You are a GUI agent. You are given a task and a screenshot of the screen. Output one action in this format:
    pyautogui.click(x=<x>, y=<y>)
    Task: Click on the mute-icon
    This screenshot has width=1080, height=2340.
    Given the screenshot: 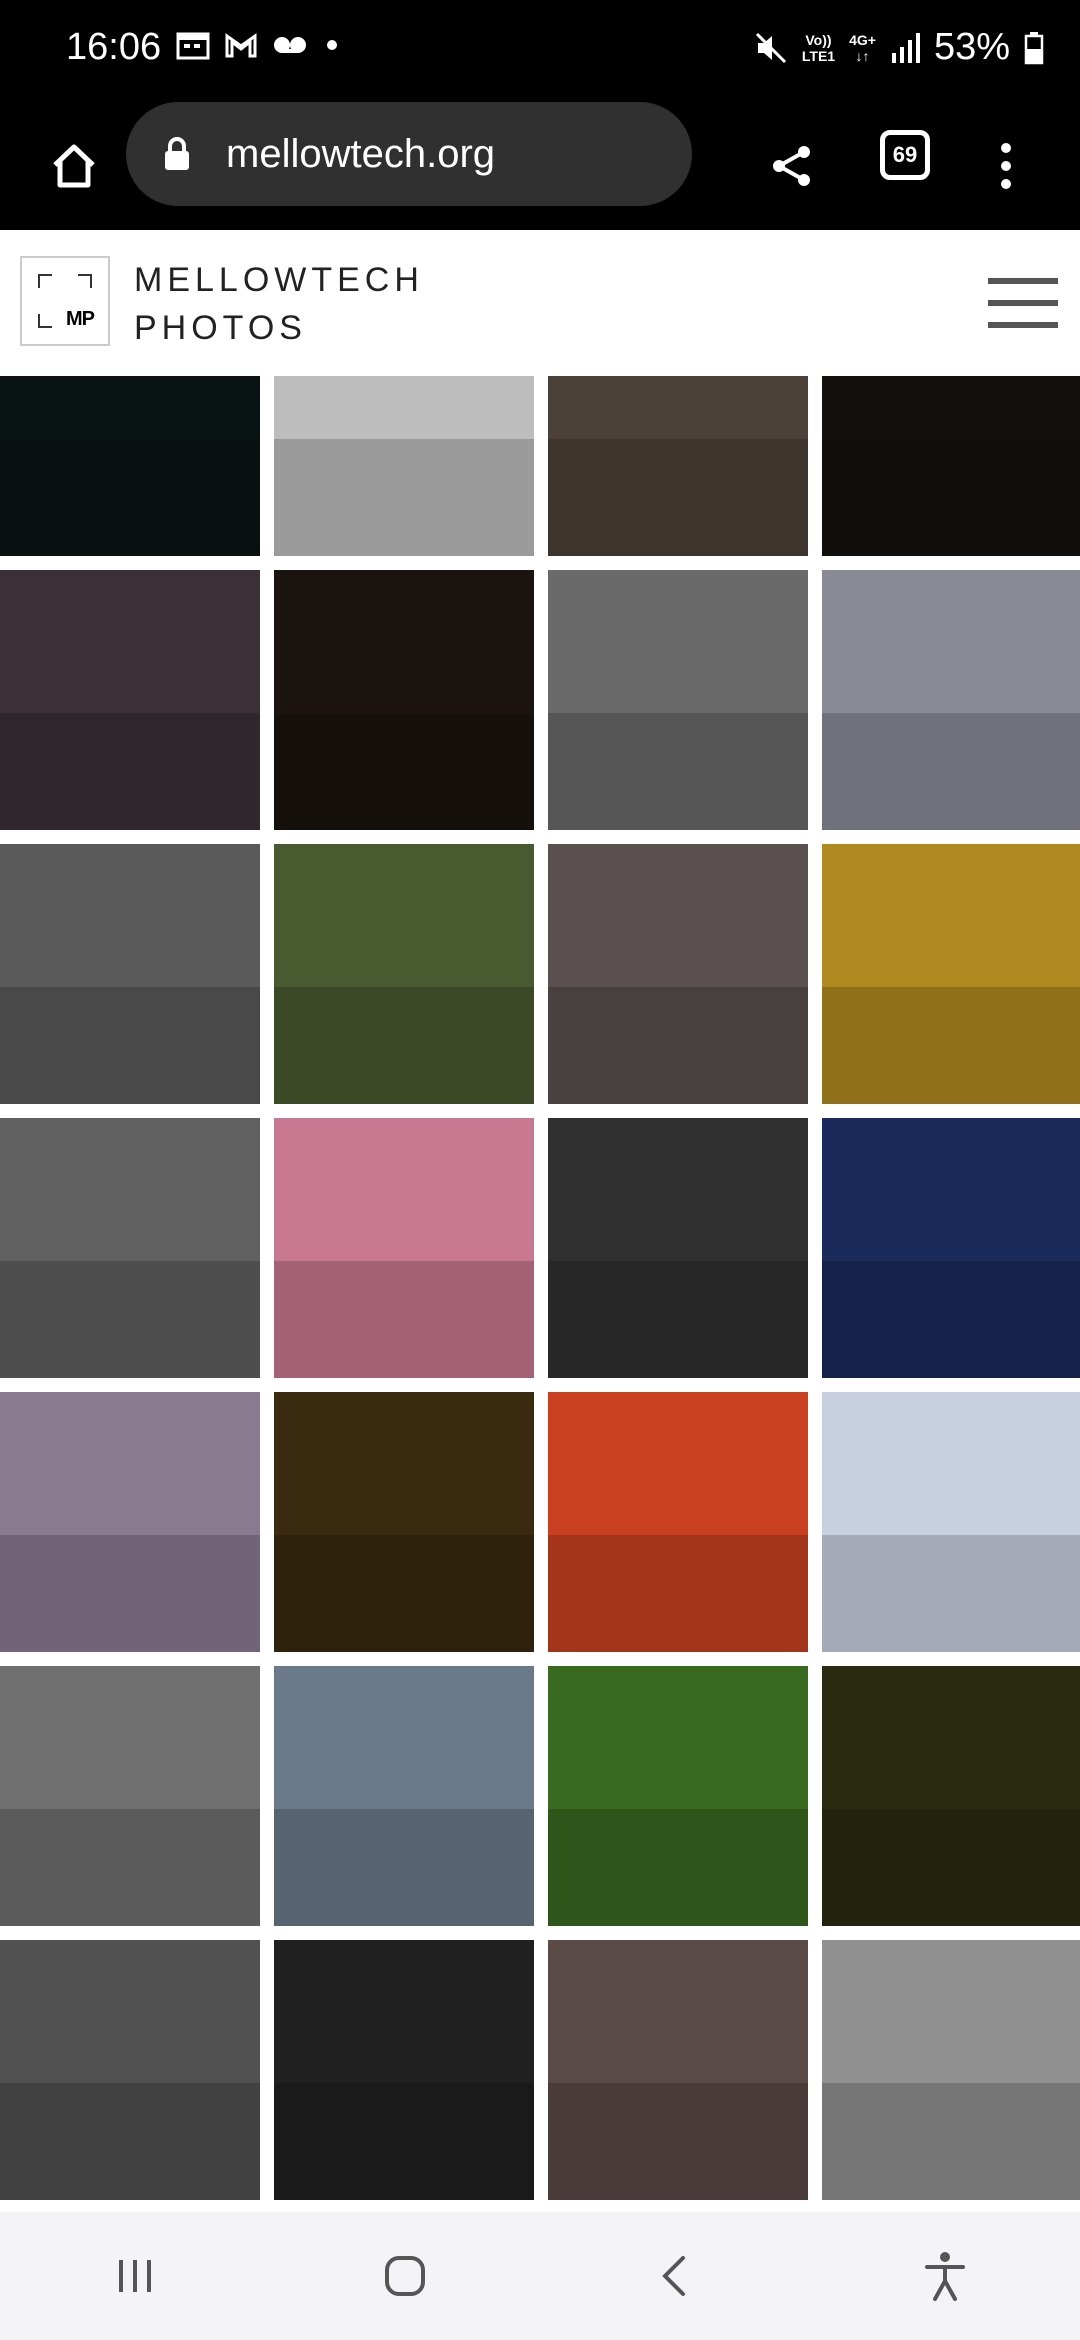 What is the action you would take?
    pyautogui.click(x=770, y=47)
    